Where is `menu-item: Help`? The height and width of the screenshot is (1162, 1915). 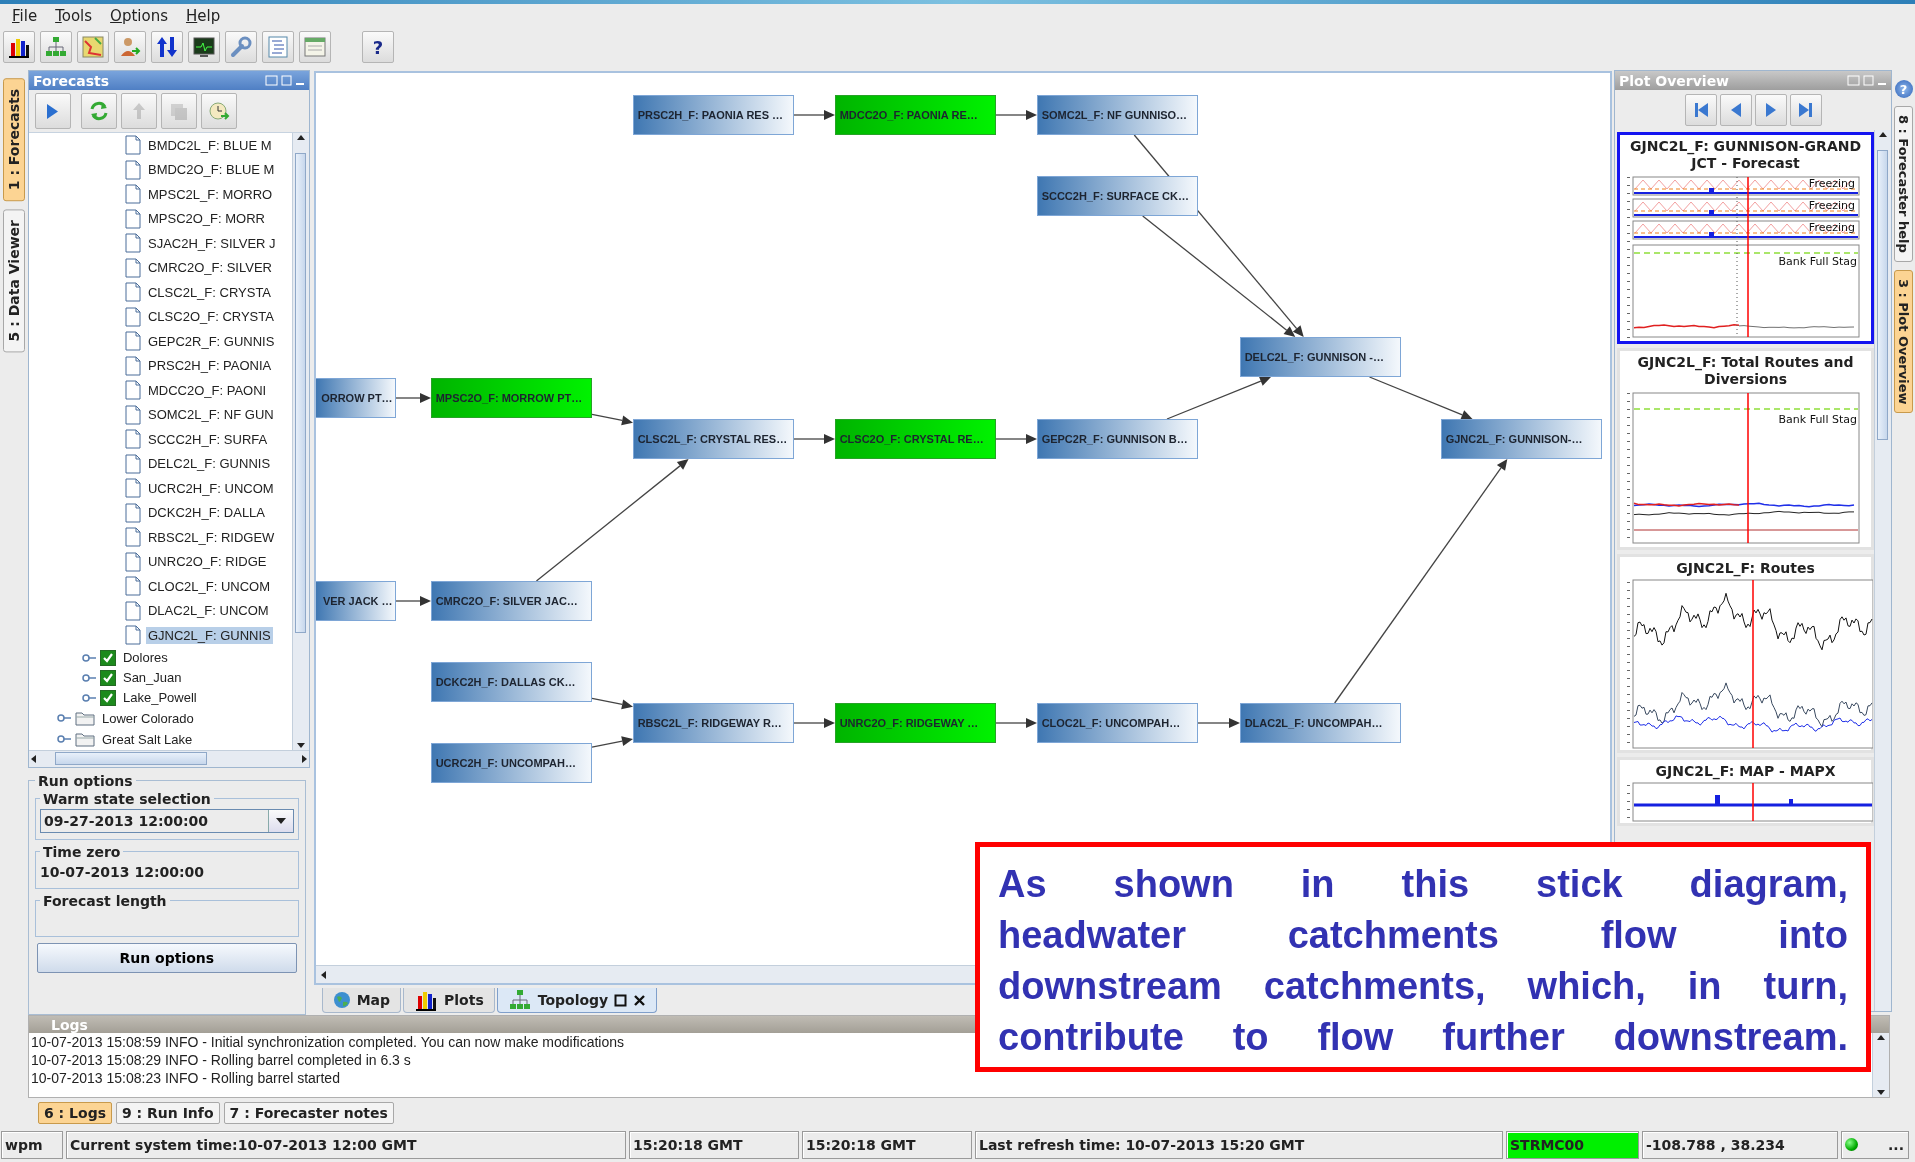
menu-item: Help is located at coordinates (203, 16).